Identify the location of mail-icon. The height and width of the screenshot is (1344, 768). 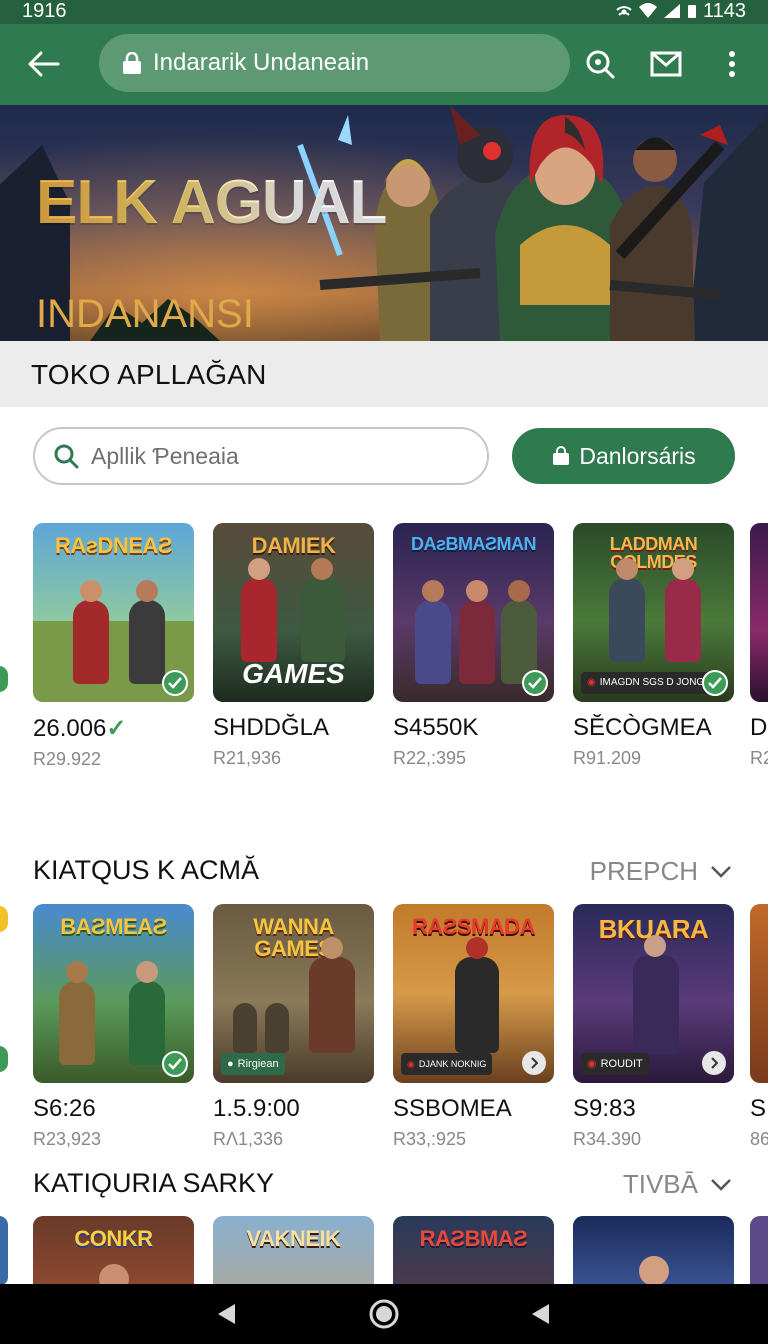
(666, 64).